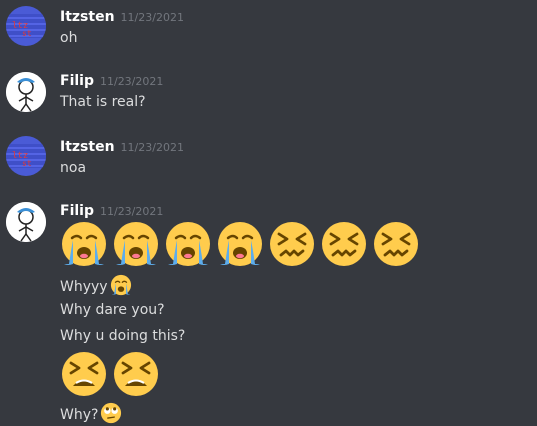 This screenshot has height=426, width=537. What do you see at coordinates (69, 38) in the screenshot?
I see `message-text: oh` at bounding box center [69, 38].